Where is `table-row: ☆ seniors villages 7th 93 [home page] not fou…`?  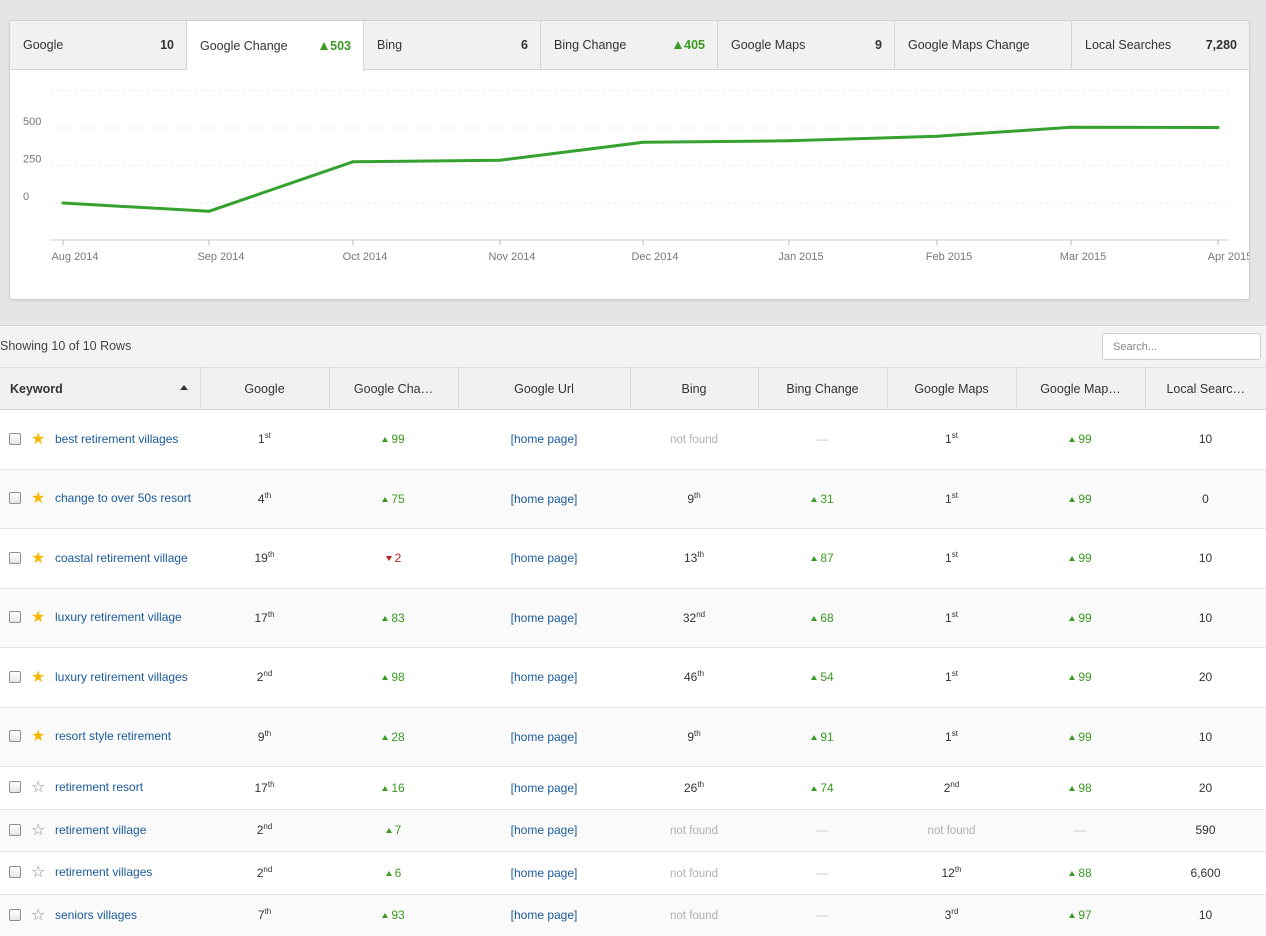
table-row: ☆ seniors villages 7th 93 [home page] not fou… is located at coordinates (633, 915).